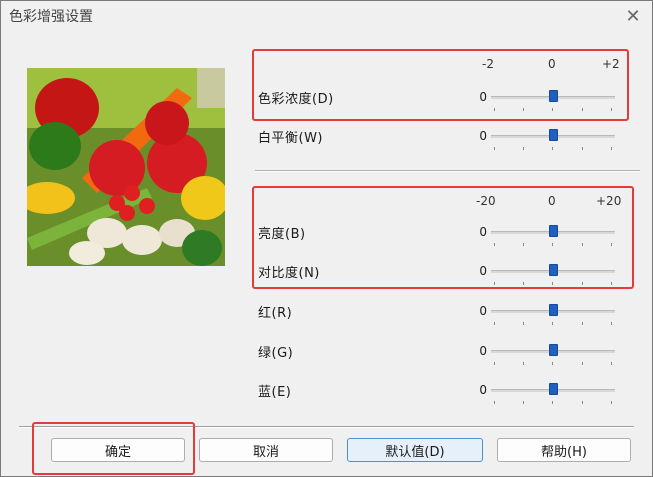 This screenshot has height=477, width=653. Describe the element at coordinates (611, 64) in the screenshot. I see `scale-top-max: +2` at that location.